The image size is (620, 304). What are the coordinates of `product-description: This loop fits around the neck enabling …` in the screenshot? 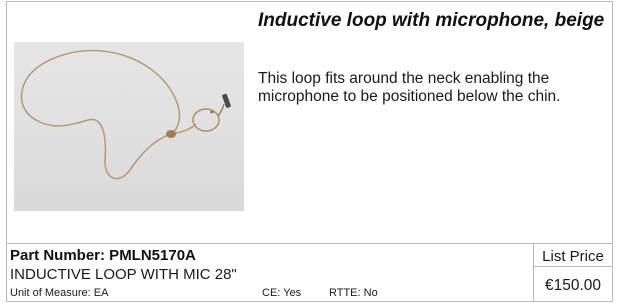 It's located at (409, 87).